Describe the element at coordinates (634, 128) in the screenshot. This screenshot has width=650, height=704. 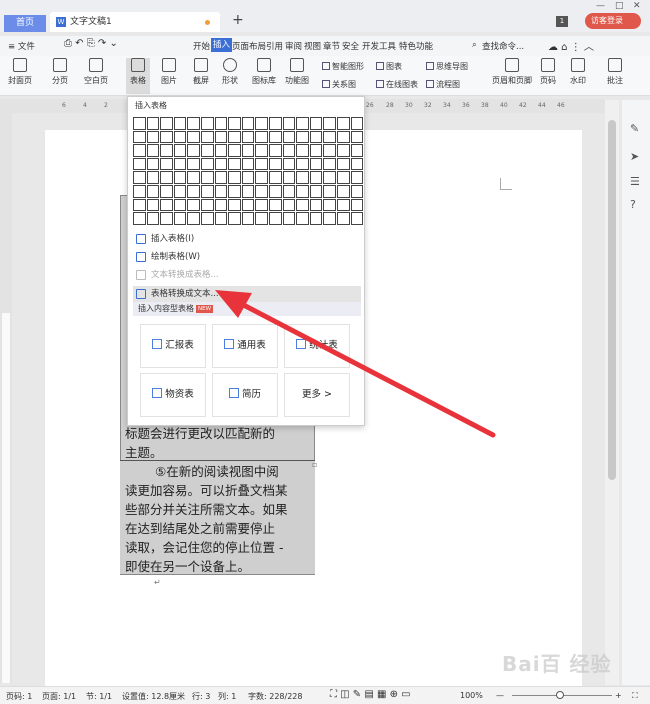
I see `pen-icon: ✎` at that location.